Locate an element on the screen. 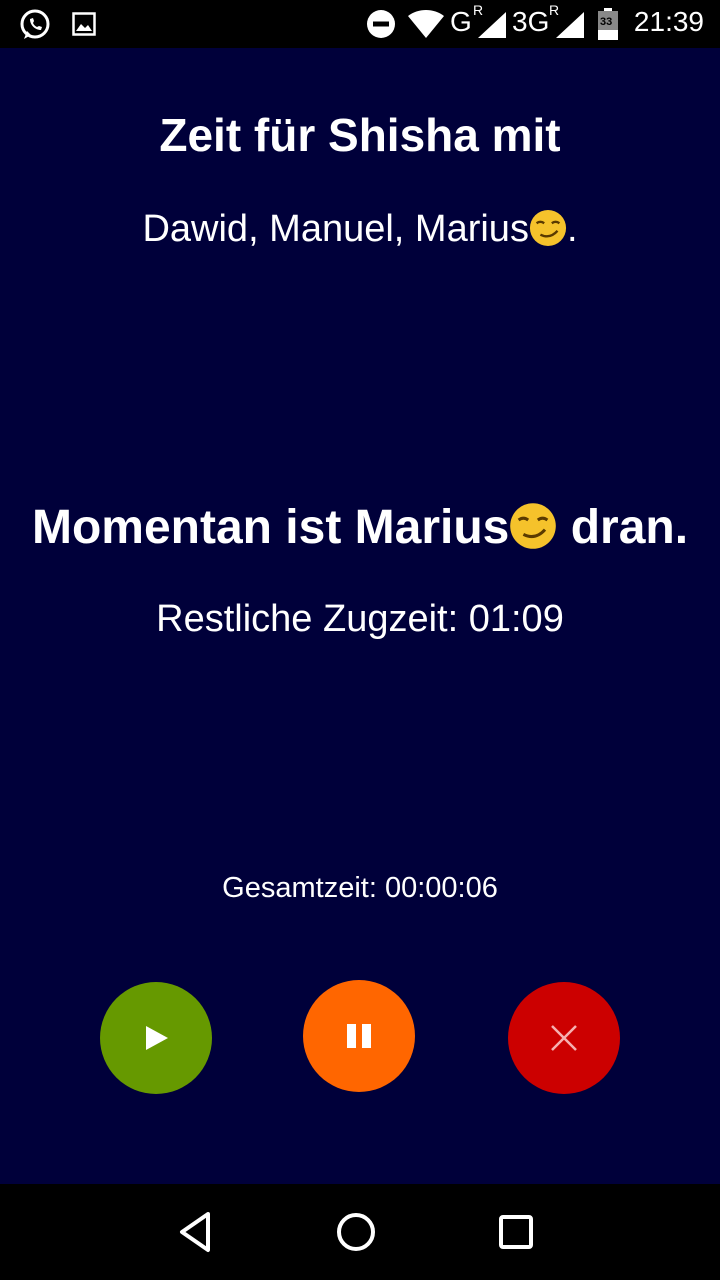 The width and height of the screenshot is (720, 1280). play-button is located at coordinates (156, 1038).